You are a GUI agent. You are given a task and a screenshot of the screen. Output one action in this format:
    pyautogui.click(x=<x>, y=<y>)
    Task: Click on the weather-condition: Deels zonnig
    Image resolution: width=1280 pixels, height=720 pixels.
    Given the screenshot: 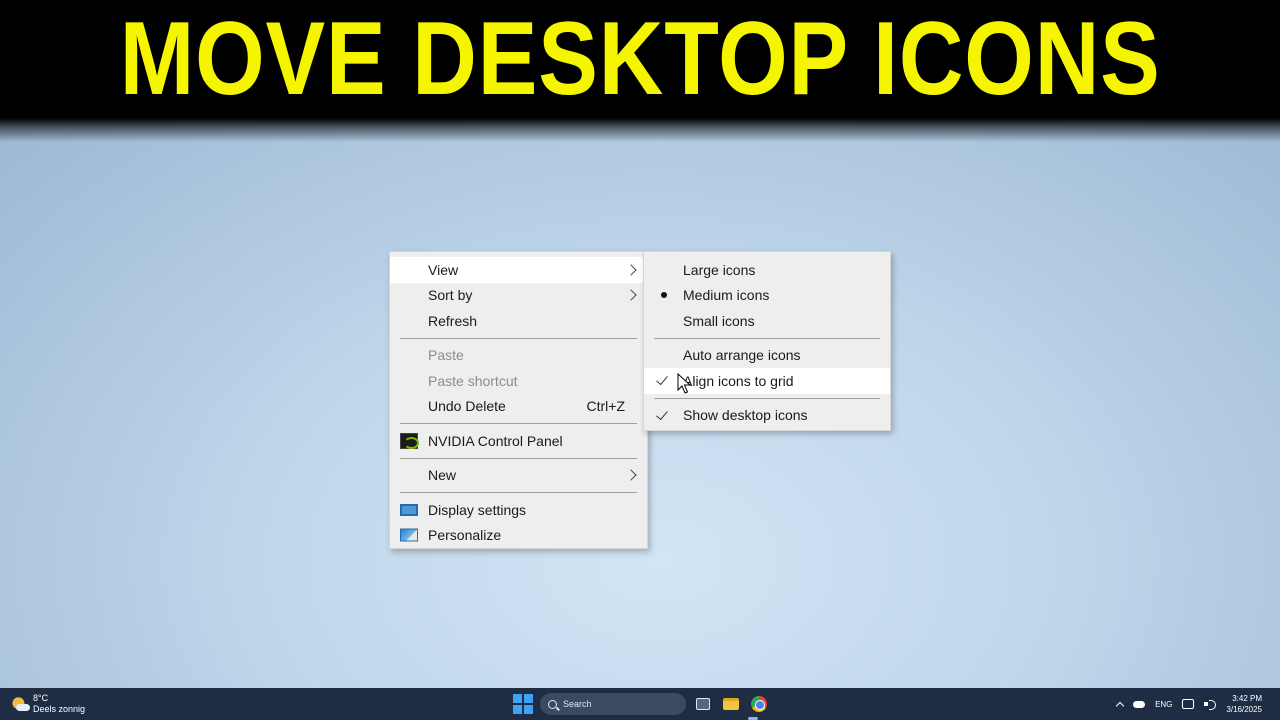 What is the action you would take?
    pyautogui.click(x=59, y=709)
    